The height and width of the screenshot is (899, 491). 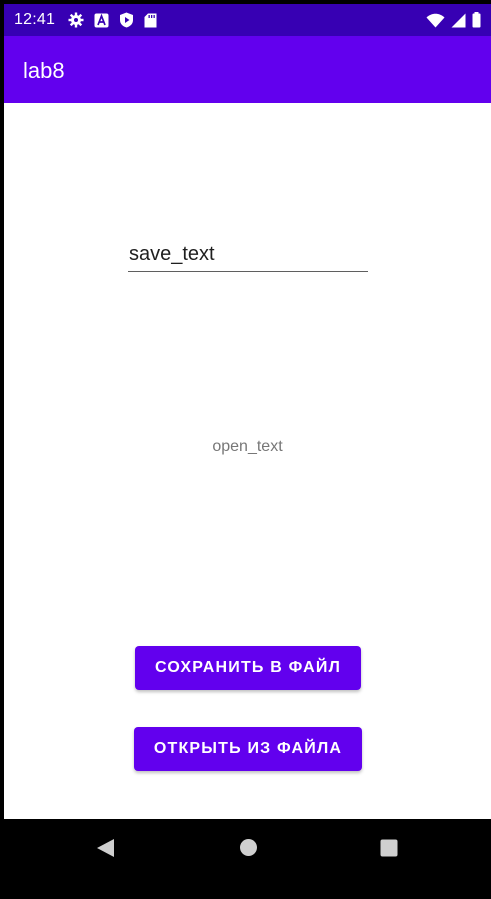 What do you see at coordinates (105, 850) in the screenshot?
I see `back-icon` at bounding box center [105, 850].